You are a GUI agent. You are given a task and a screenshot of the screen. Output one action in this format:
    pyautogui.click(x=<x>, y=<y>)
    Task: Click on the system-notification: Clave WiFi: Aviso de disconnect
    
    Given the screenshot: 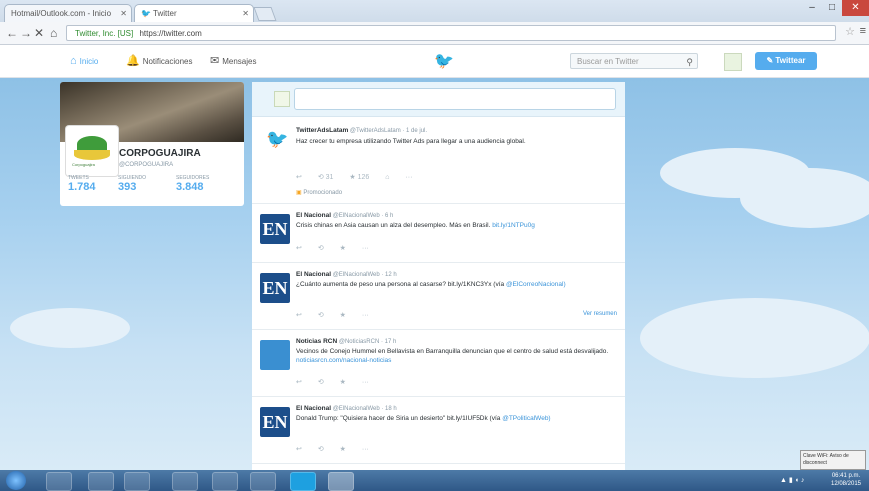 What is the action you would take?
    pyautogui.click(x=833, y=460)
    